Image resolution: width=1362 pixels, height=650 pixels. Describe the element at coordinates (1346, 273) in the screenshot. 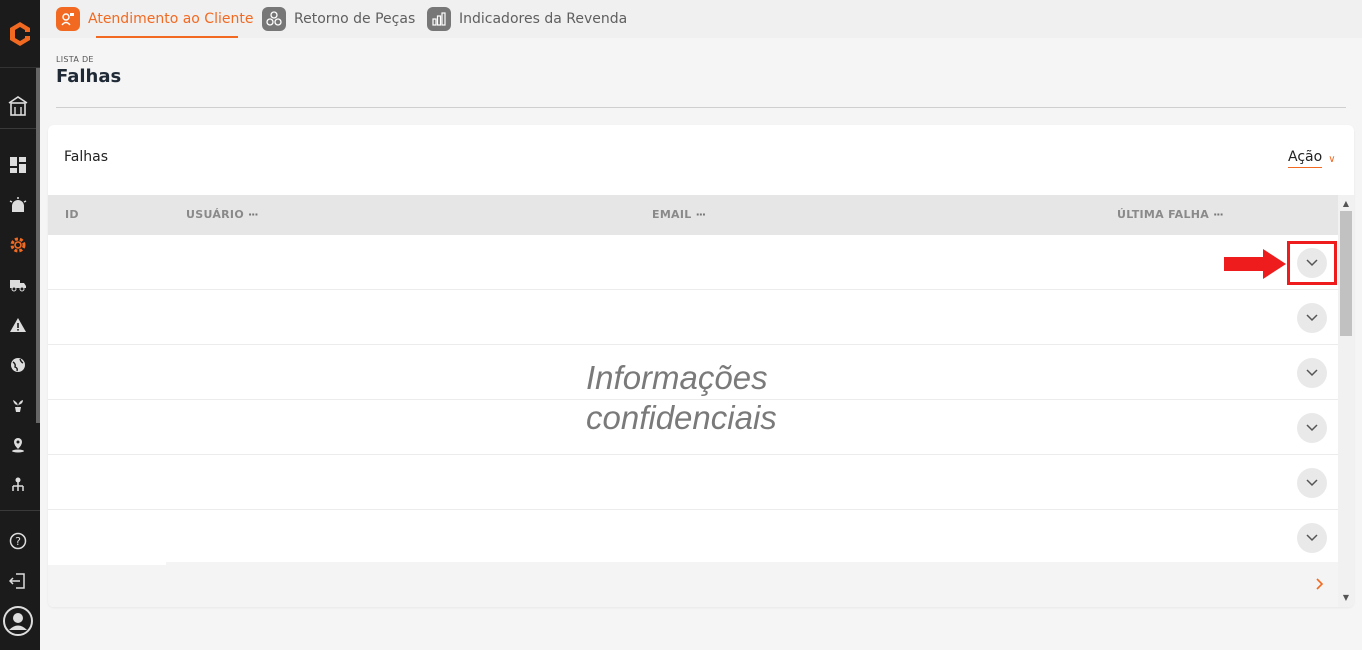

I see `scrollbar-thumb` at that location.